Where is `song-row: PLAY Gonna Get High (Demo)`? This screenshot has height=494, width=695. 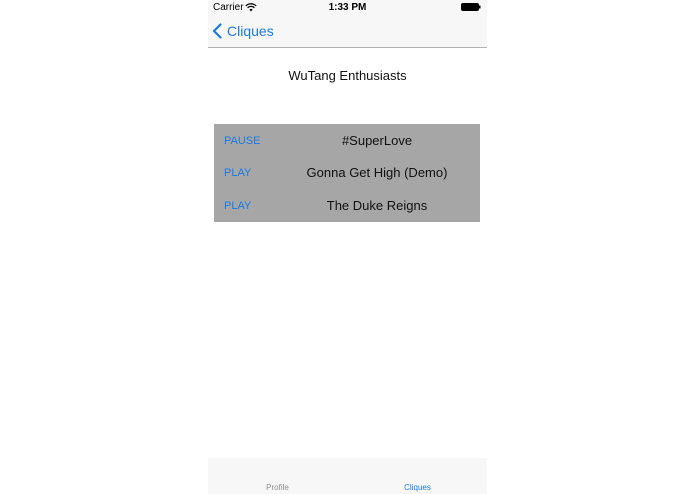
song-row: PLAY Gonna Get High (Demo) is located at coordinates (347, 173).